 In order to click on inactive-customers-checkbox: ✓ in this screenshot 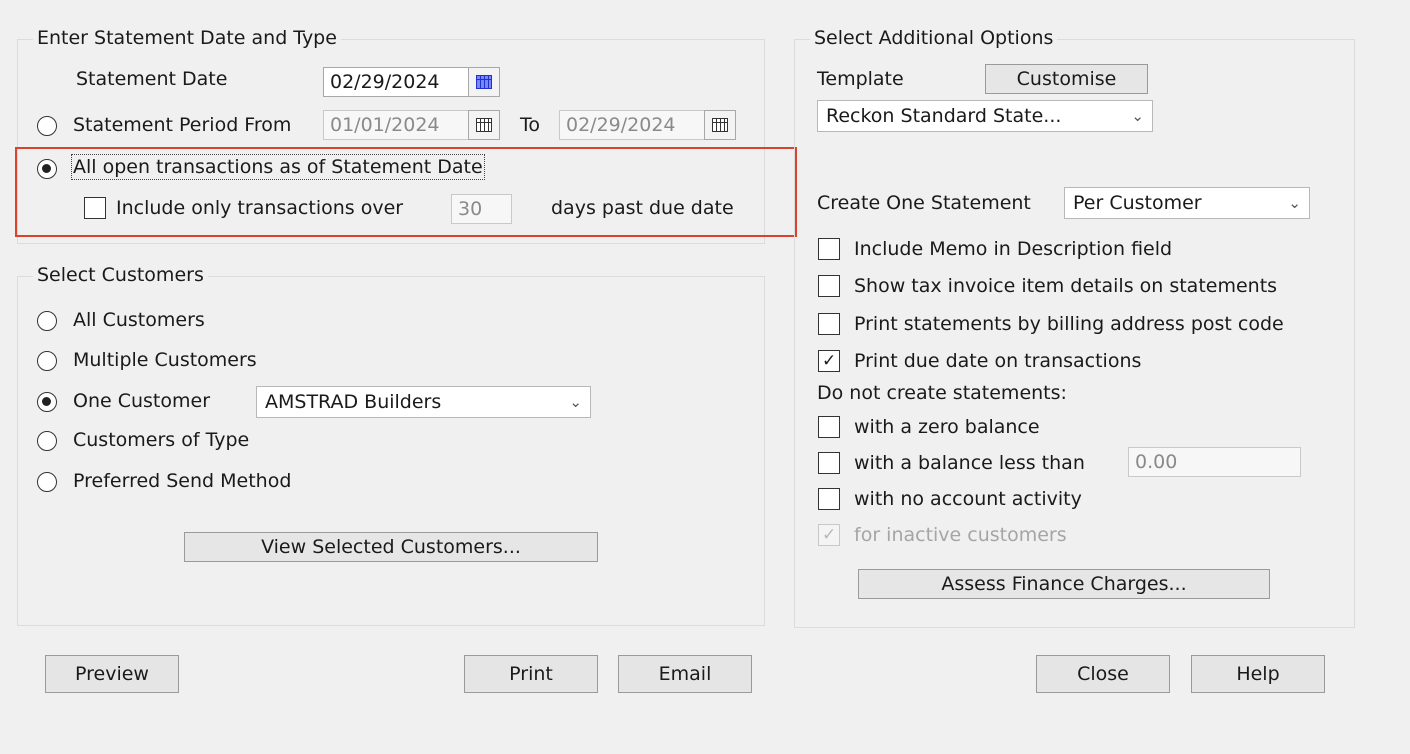, I will do `click(829, 535)`.